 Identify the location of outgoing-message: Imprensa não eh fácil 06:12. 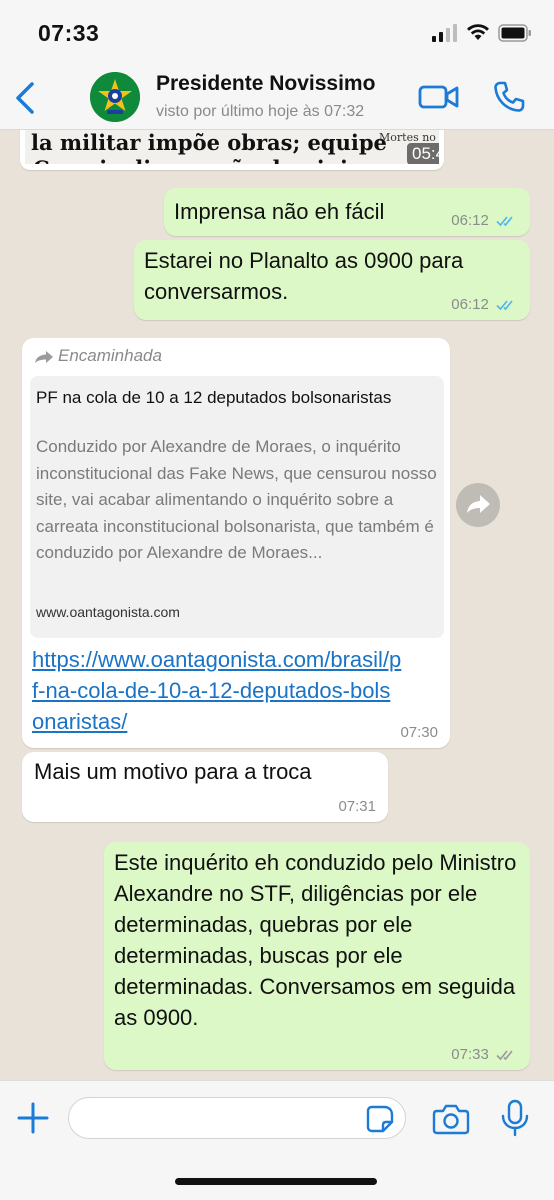
(347, 212).